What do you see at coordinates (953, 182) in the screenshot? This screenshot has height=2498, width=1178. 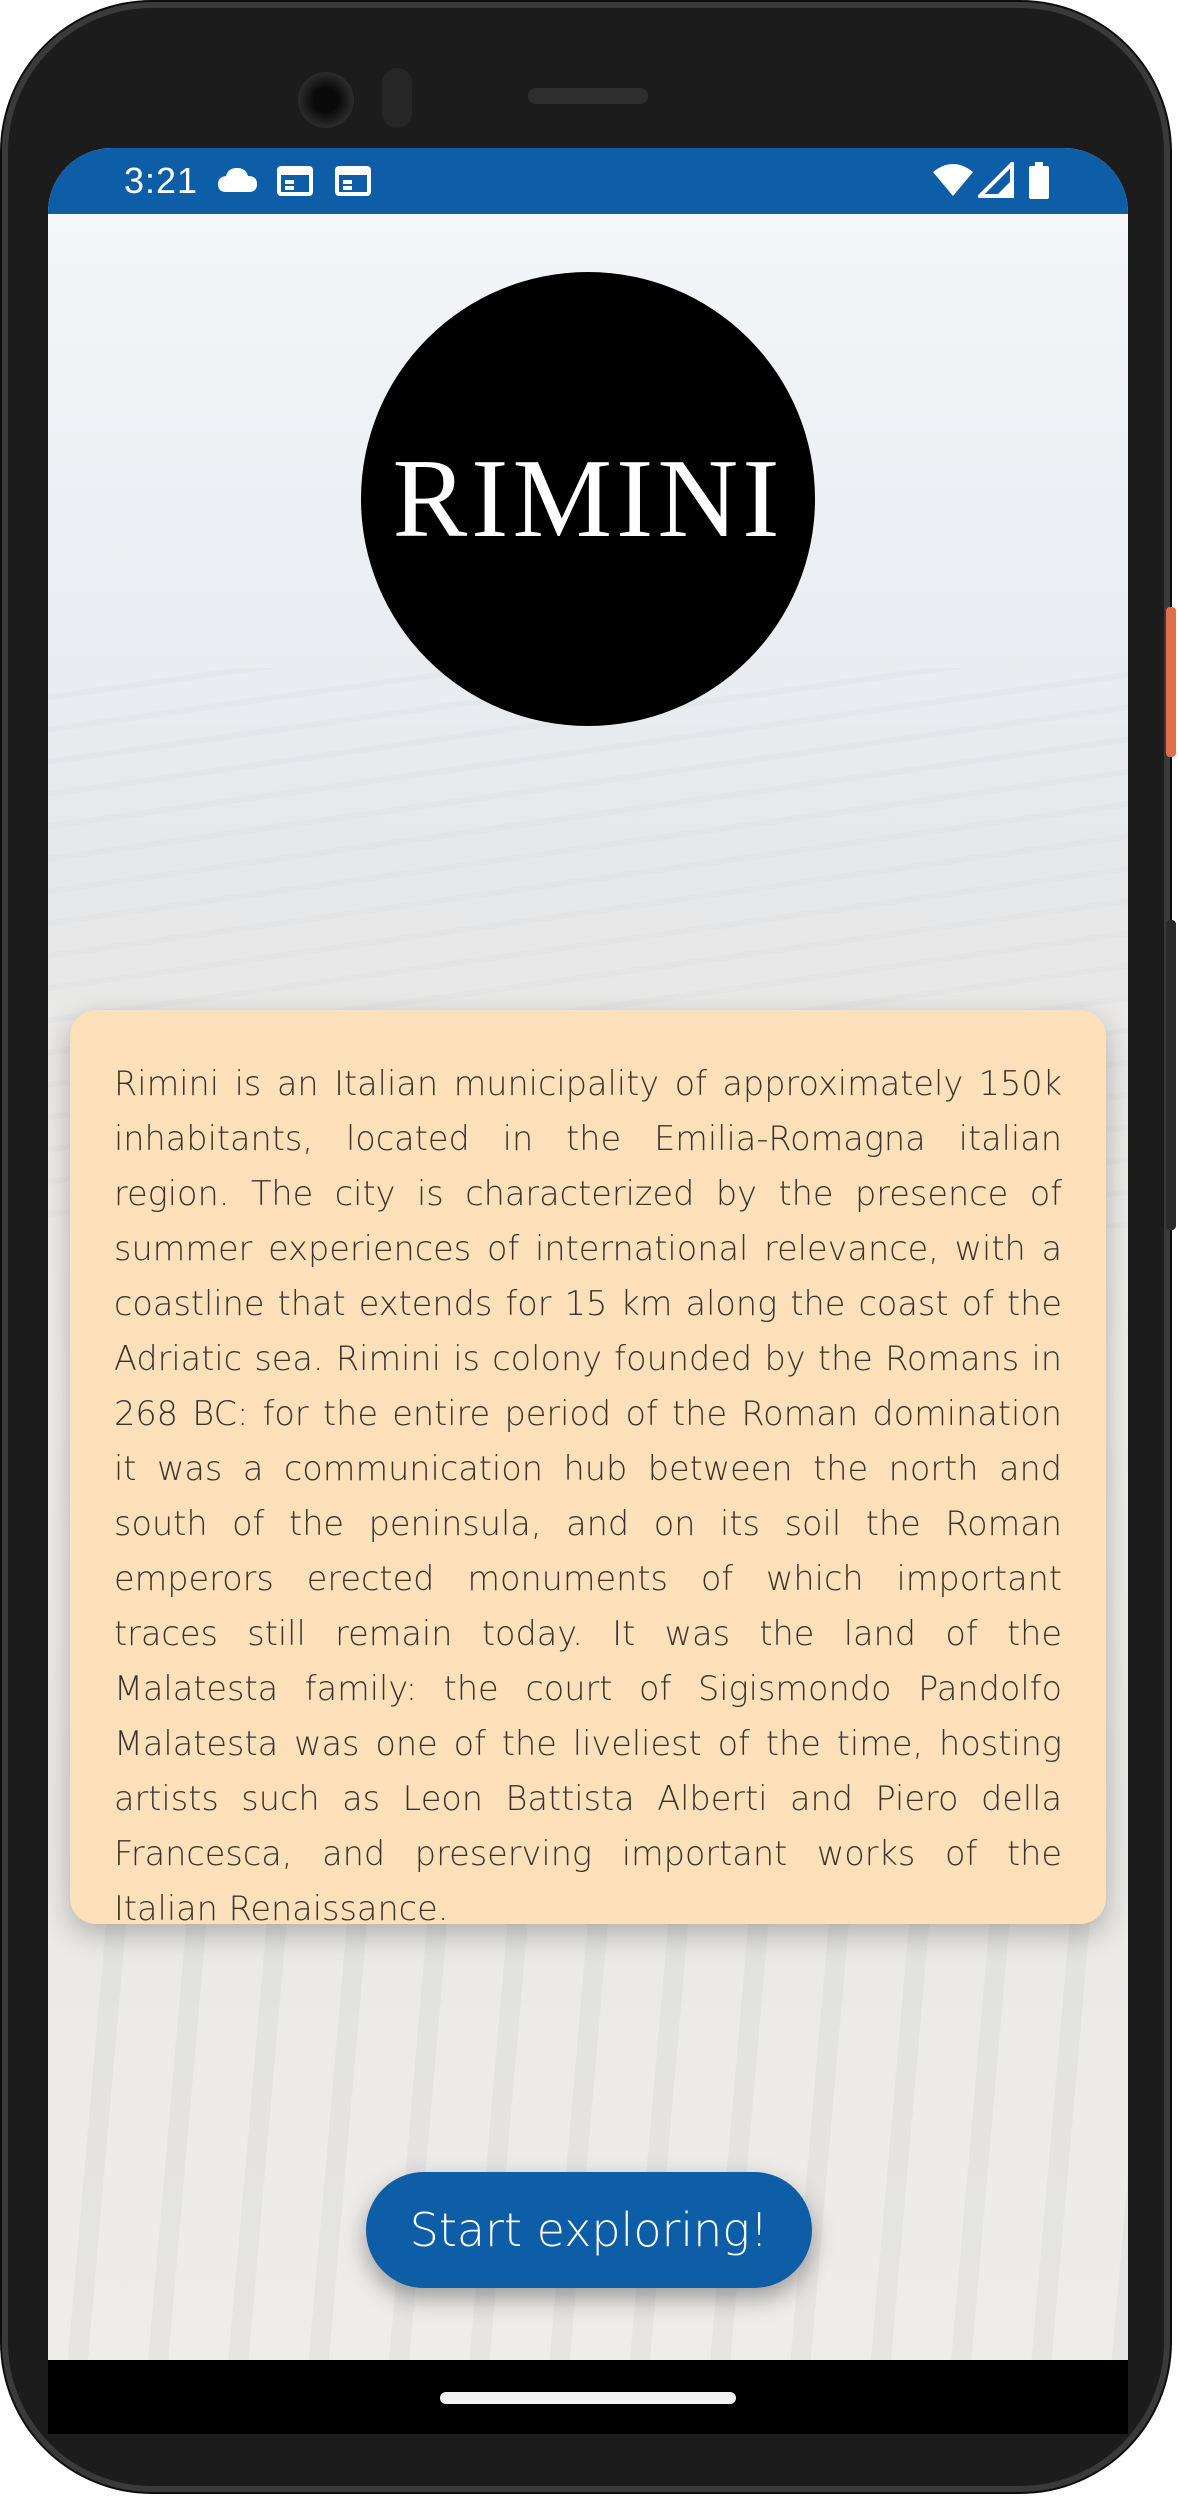 I see `wifi-icon` at bounding box center [953, 182].